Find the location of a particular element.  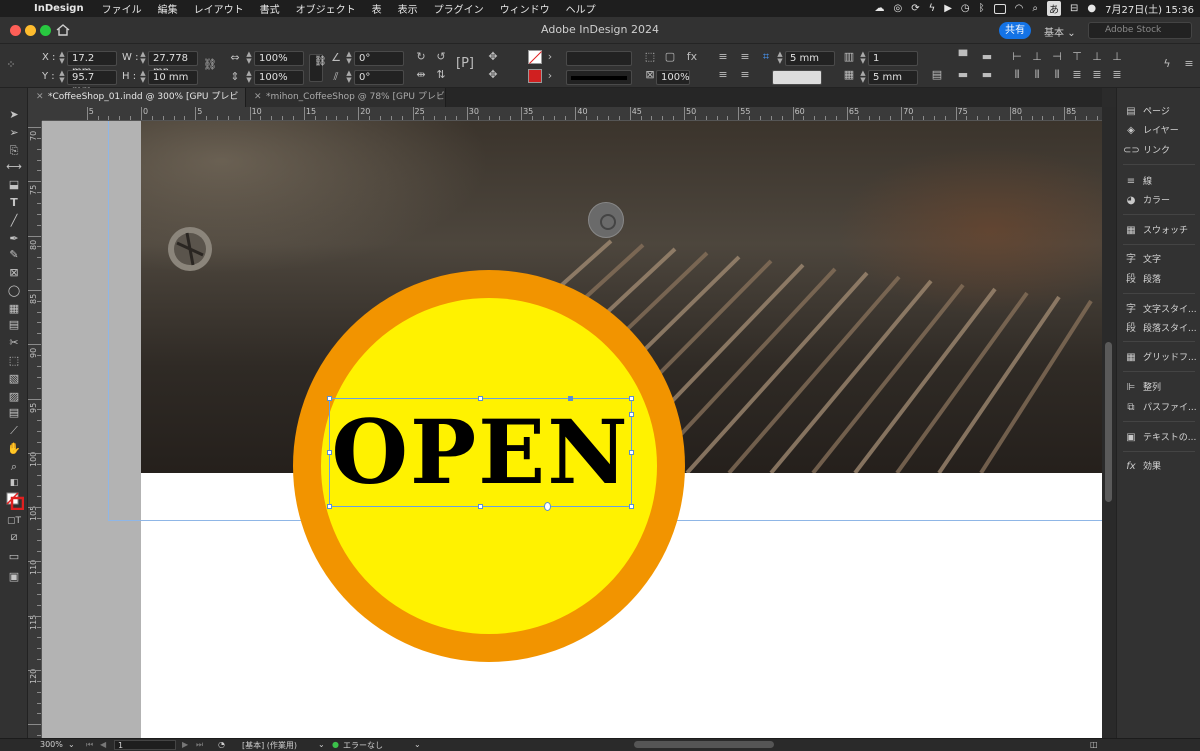

hand-tool-icon: ✋ is located at coordinates (14, 449).